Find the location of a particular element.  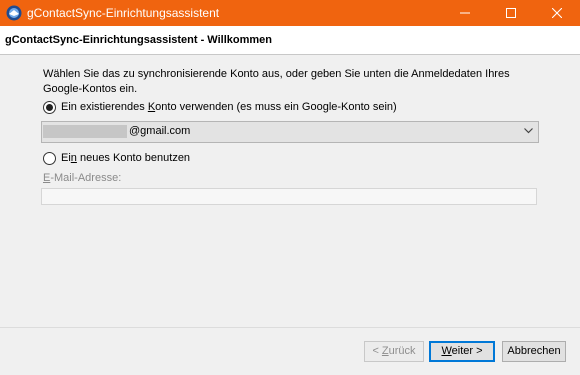

accelerator-key: W is located at coordinates (446, 351).